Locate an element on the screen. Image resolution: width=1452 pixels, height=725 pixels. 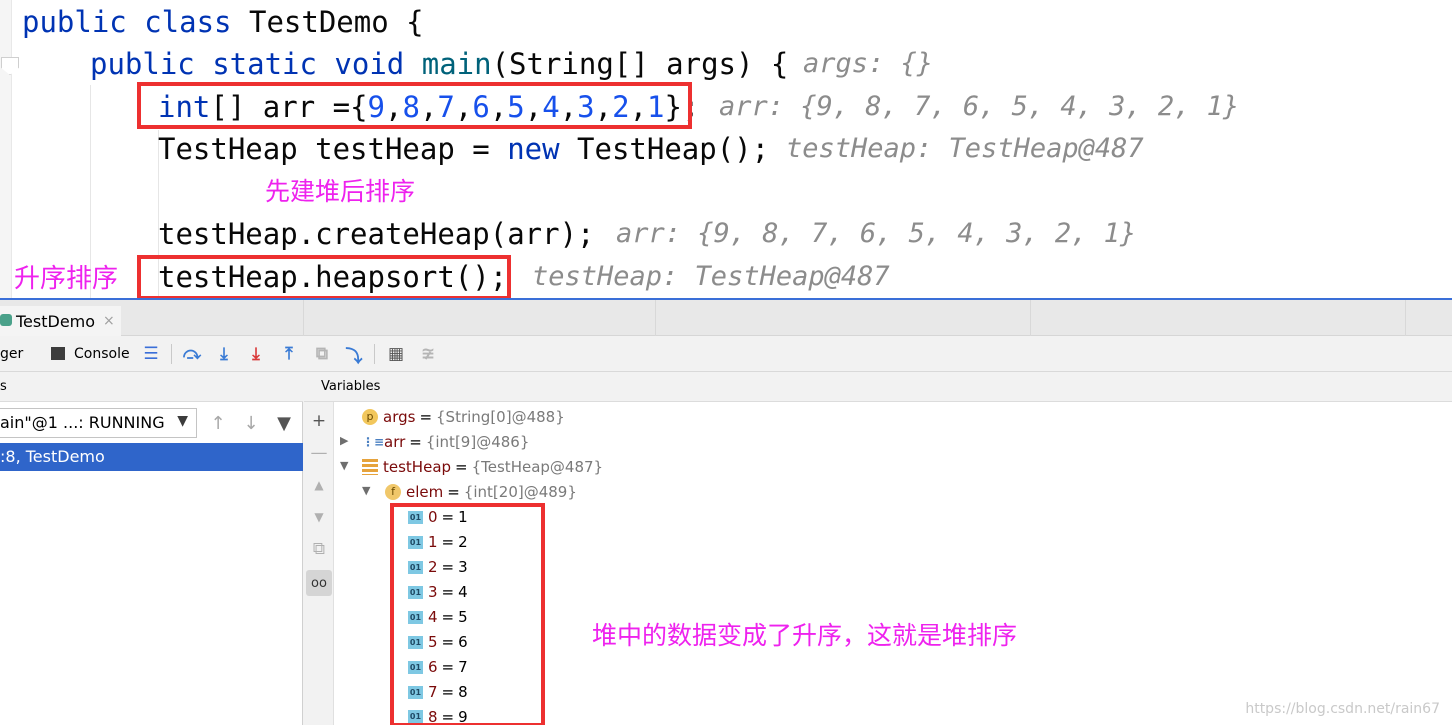
watermark: https://blog.csdn.net/rain67 is located at coordinates (1342, 709).